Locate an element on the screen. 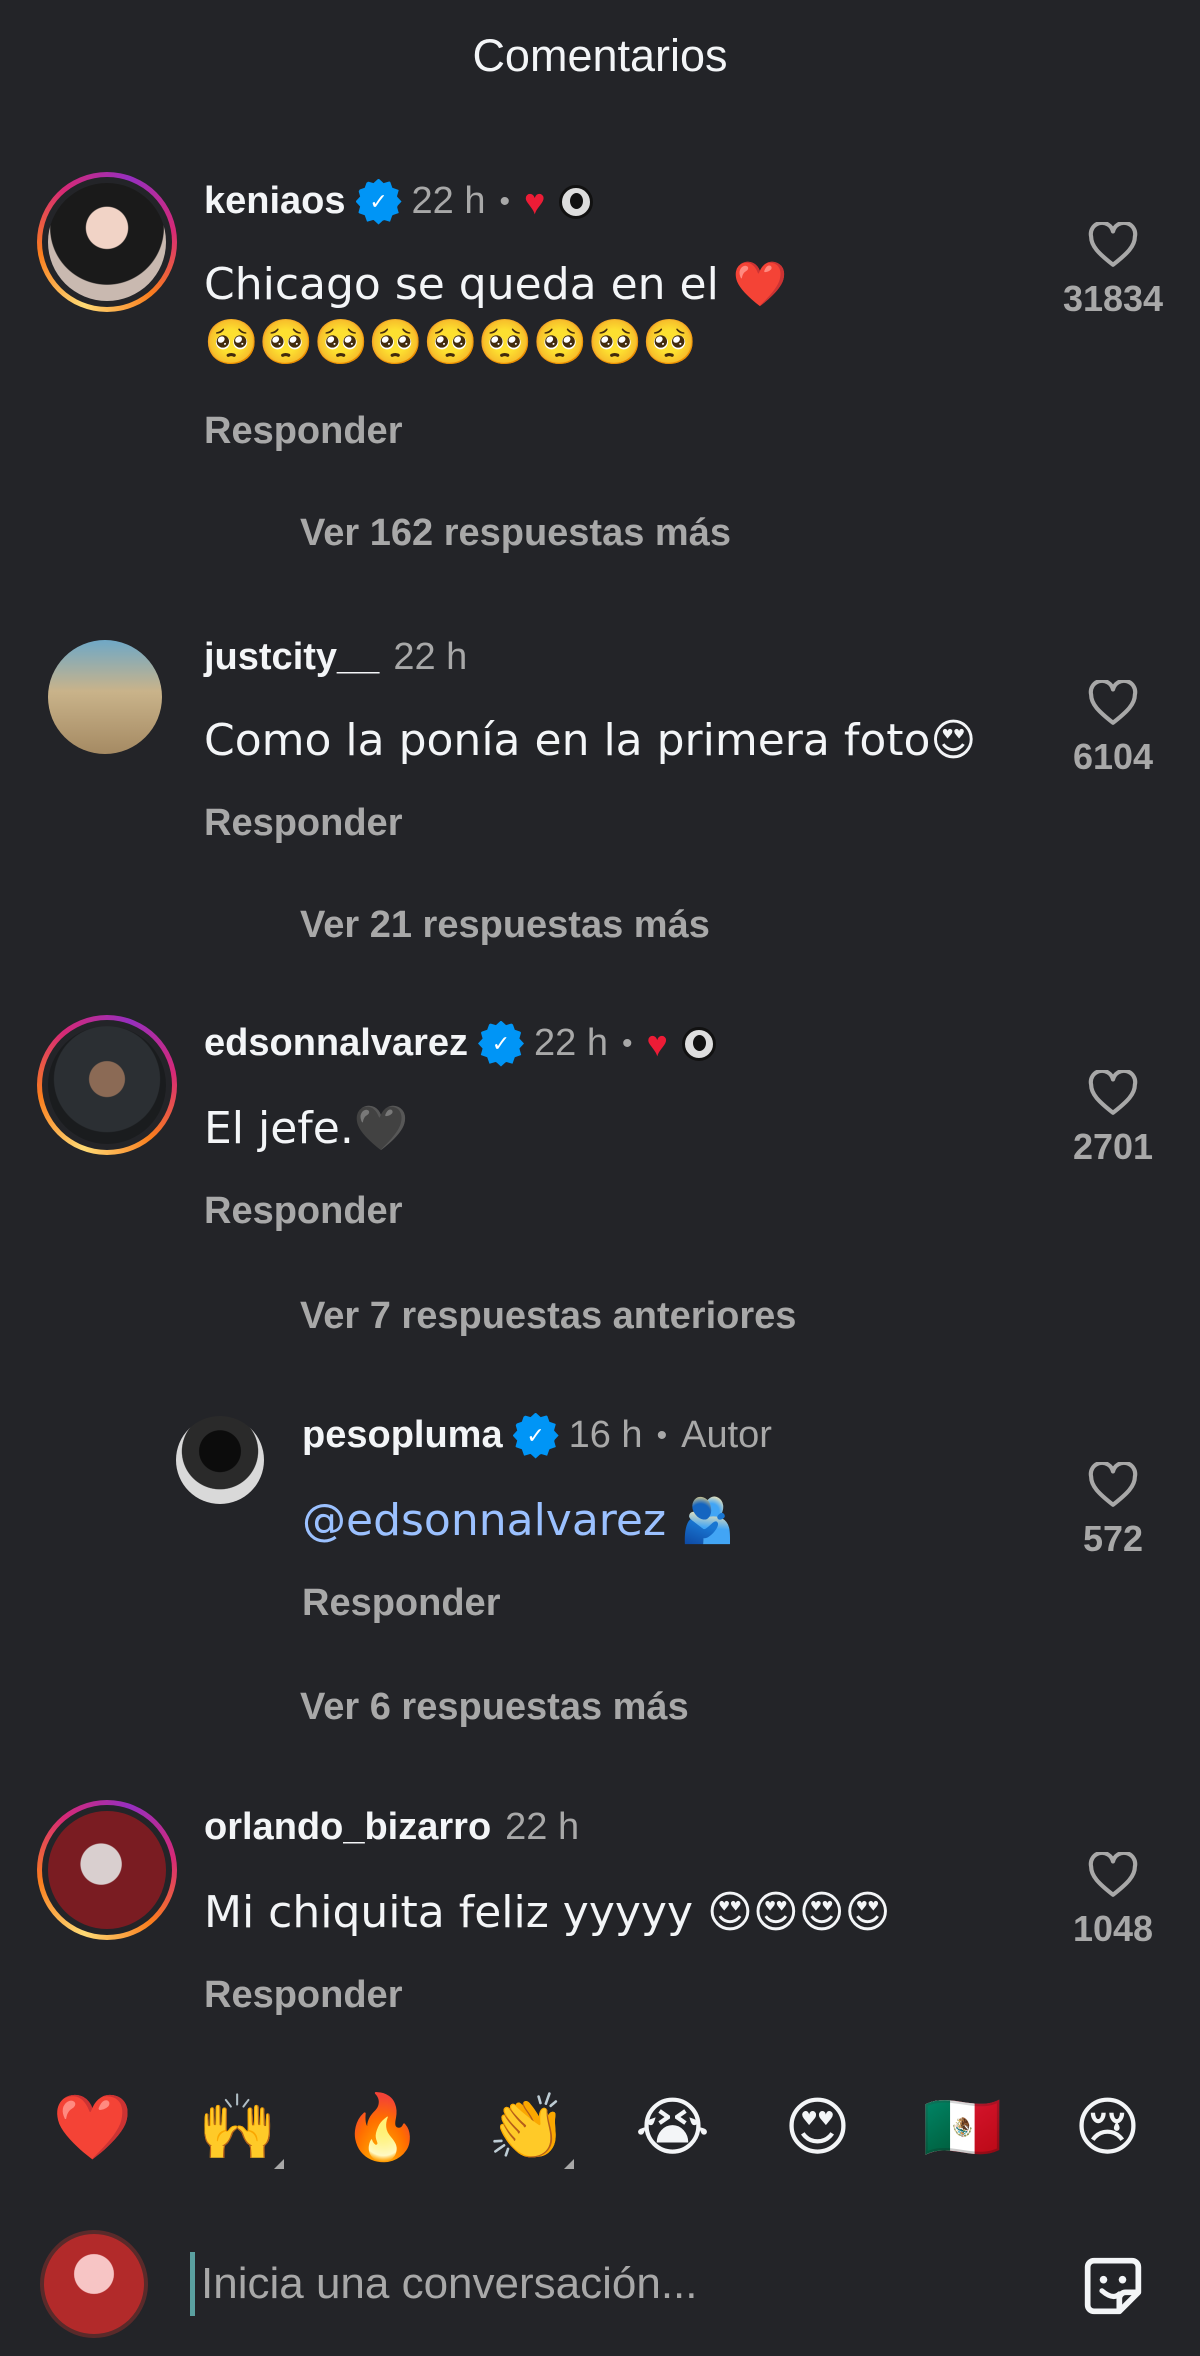  comment-input is located at coordinates (590, 2284).